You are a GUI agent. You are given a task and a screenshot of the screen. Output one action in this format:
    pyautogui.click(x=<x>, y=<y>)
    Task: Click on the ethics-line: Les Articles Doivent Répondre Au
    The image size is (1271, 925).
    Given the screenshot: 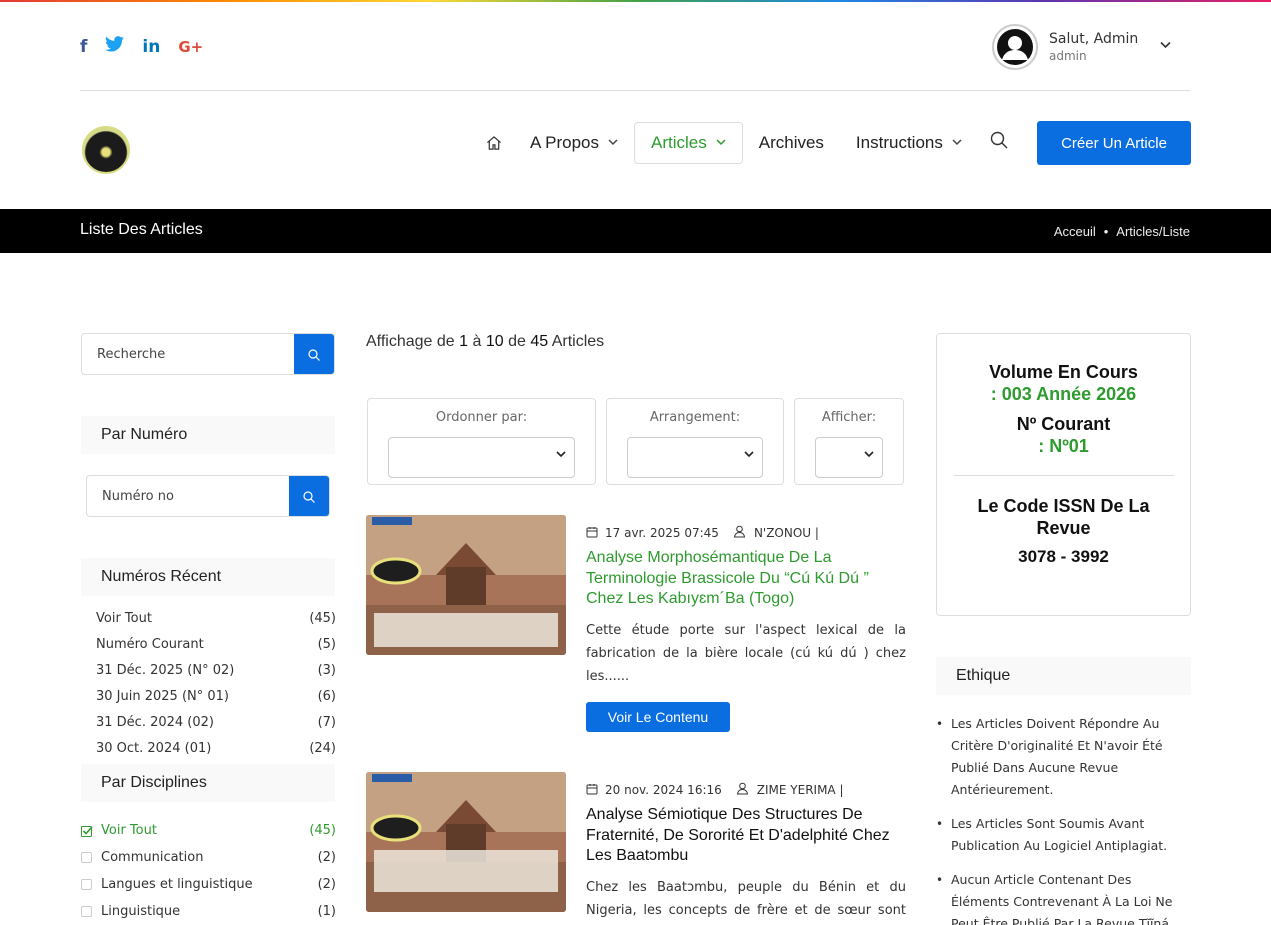 What is the action you would take?
    pyautogui.click(x=1055, y=723)
    